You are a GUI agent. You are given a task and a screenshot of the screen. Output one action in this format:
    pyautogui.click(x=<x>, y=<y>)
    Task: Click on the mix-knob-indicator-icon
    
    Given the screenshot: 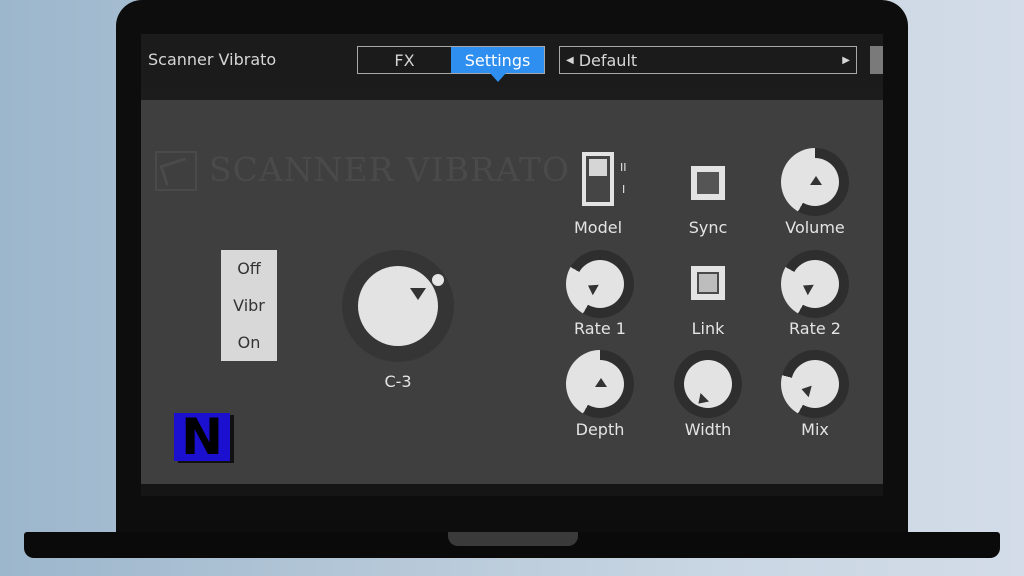 What is the action you would take?
    pyautogui.click(x=805, y=390)
    